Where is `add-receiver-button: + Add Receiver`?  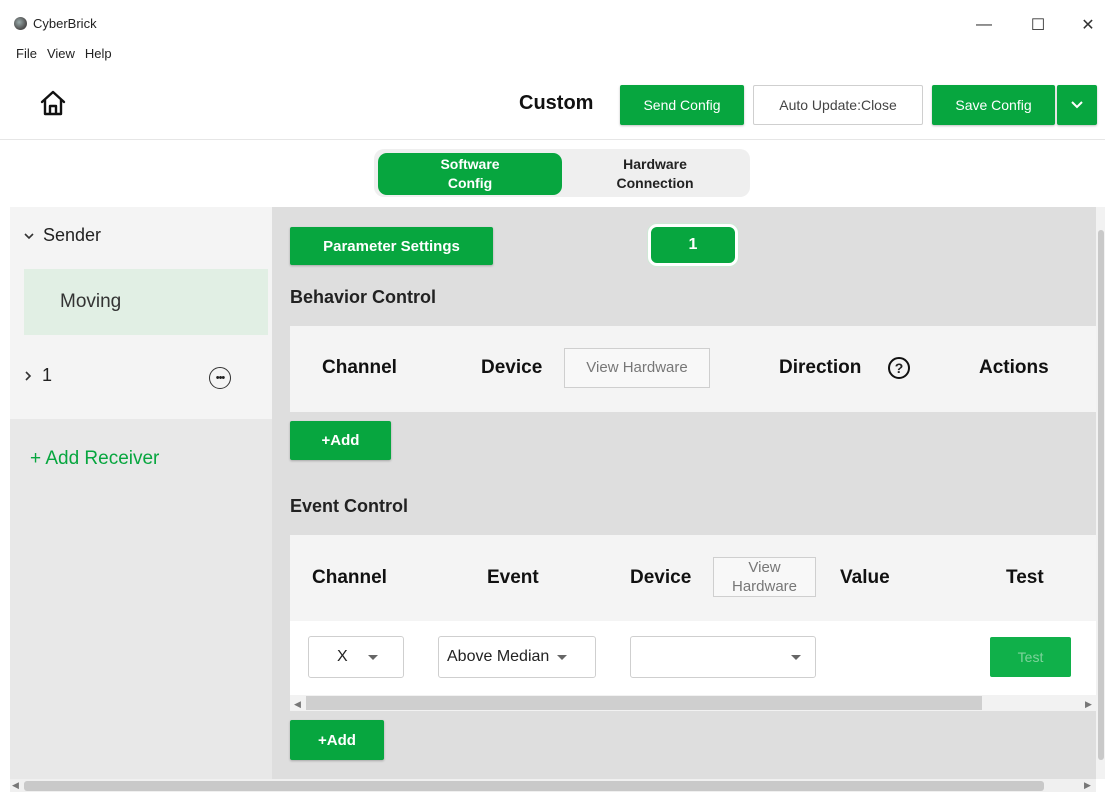 add-receiver-button: + Add Receiver is located at coordinates (94, 459).